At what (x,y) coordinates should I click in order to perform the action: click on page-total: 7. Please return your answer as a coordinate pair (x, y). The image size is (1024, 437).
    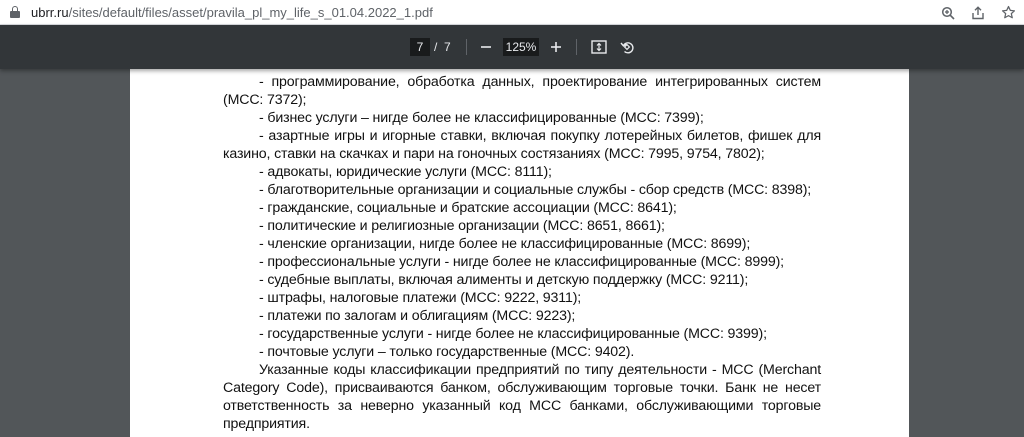
    Looking at the image, I should click on (447, 47).